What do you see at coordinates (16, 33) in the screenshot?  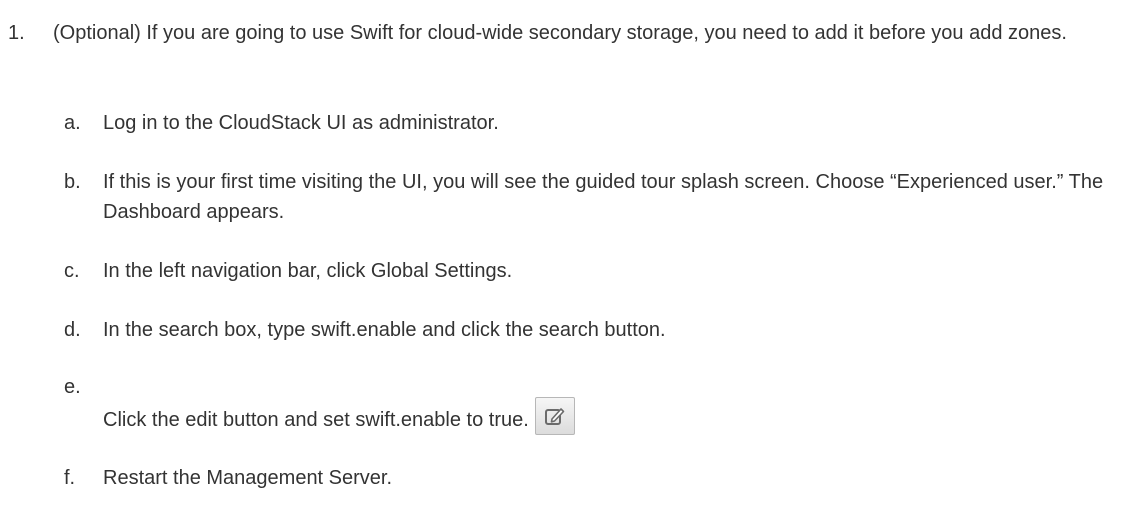 I see `step-number: 1.` at bounding box center [16, 33].